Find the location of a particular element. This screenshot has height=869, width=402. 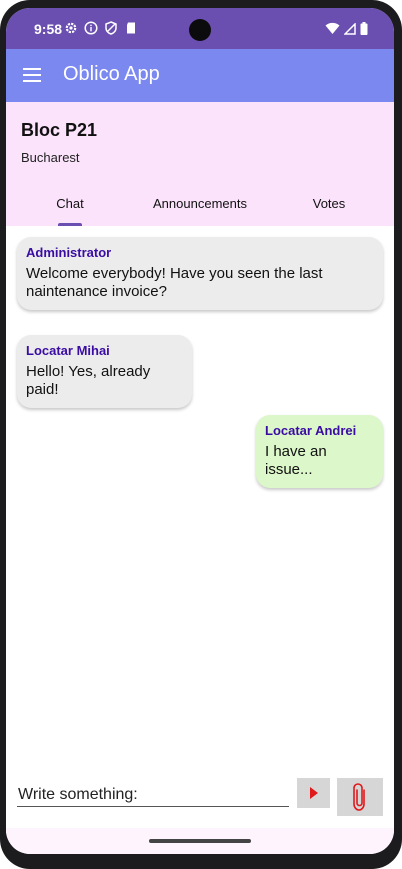

paperclip-icon is located at coordinates (359, 797).